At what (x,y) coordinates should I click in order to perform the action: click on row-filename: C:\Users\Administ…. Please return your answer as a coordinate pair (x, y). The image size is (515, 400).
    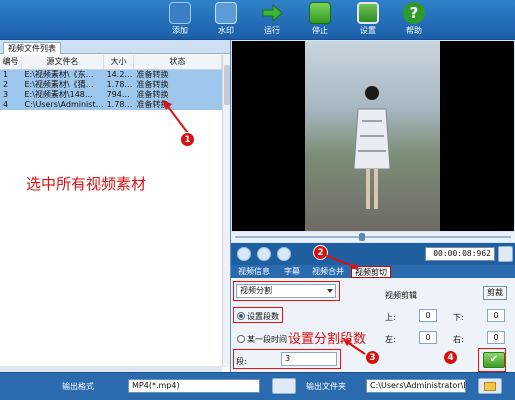
    Looking at the image, I should click on (62, 104).